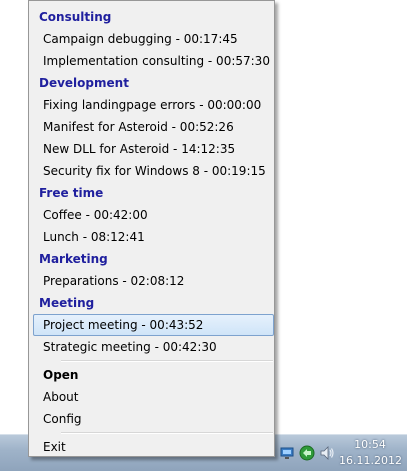  Describe the element at coordinates (75, 17) in the screenshot. I see `group-header-consulting: Consulting` at that location.